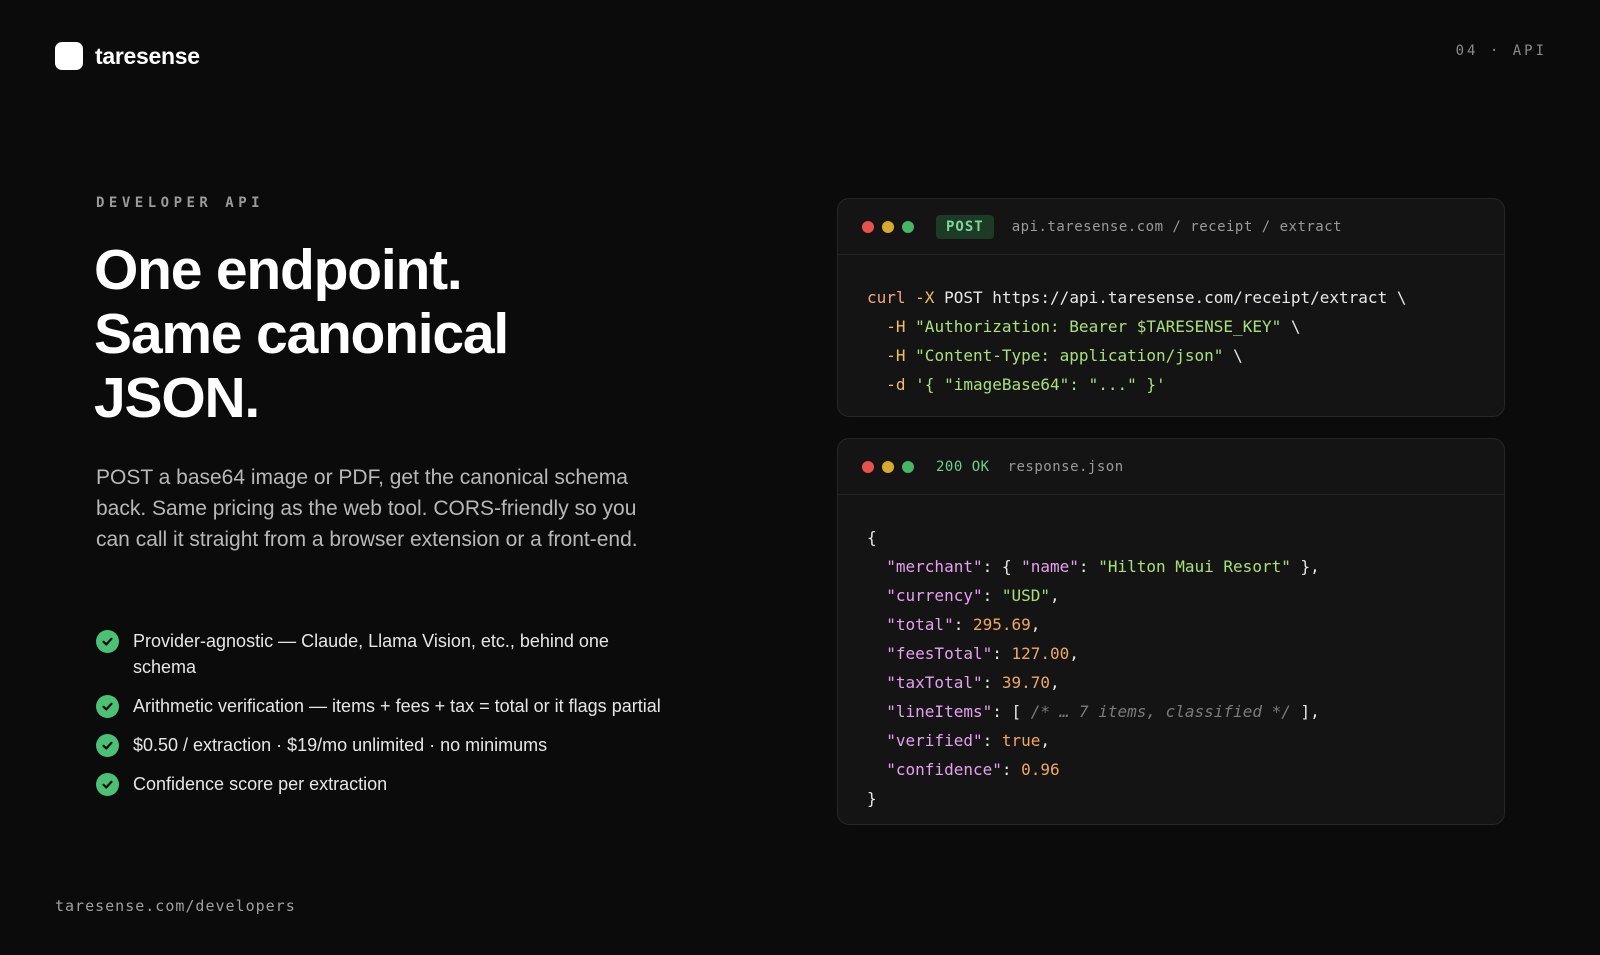 The height and width of the screenshot is (955, 1600). What do you see at coordinates (177, 398) in the screenshot?
I see `headline-line: JSON.` at bounding box center [177, 398].